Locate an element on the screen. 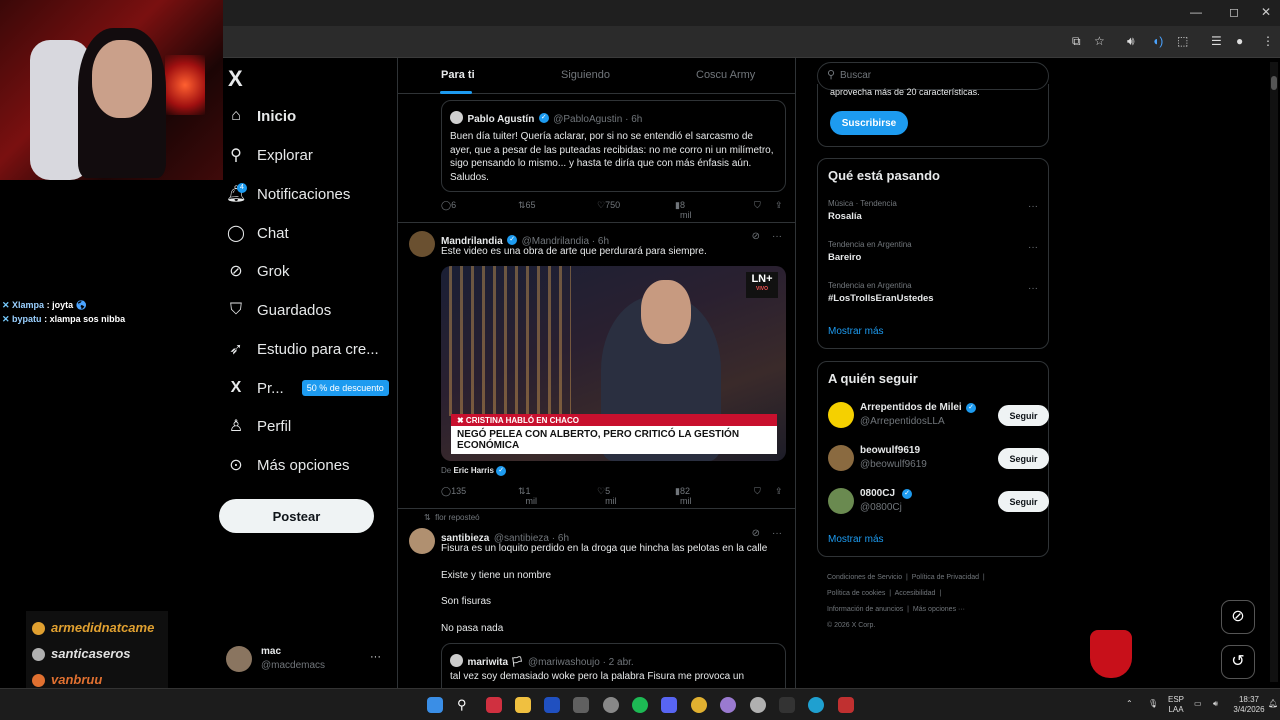 The image size is (1280, 720). edge-icon is located at coordinates (816, 705).